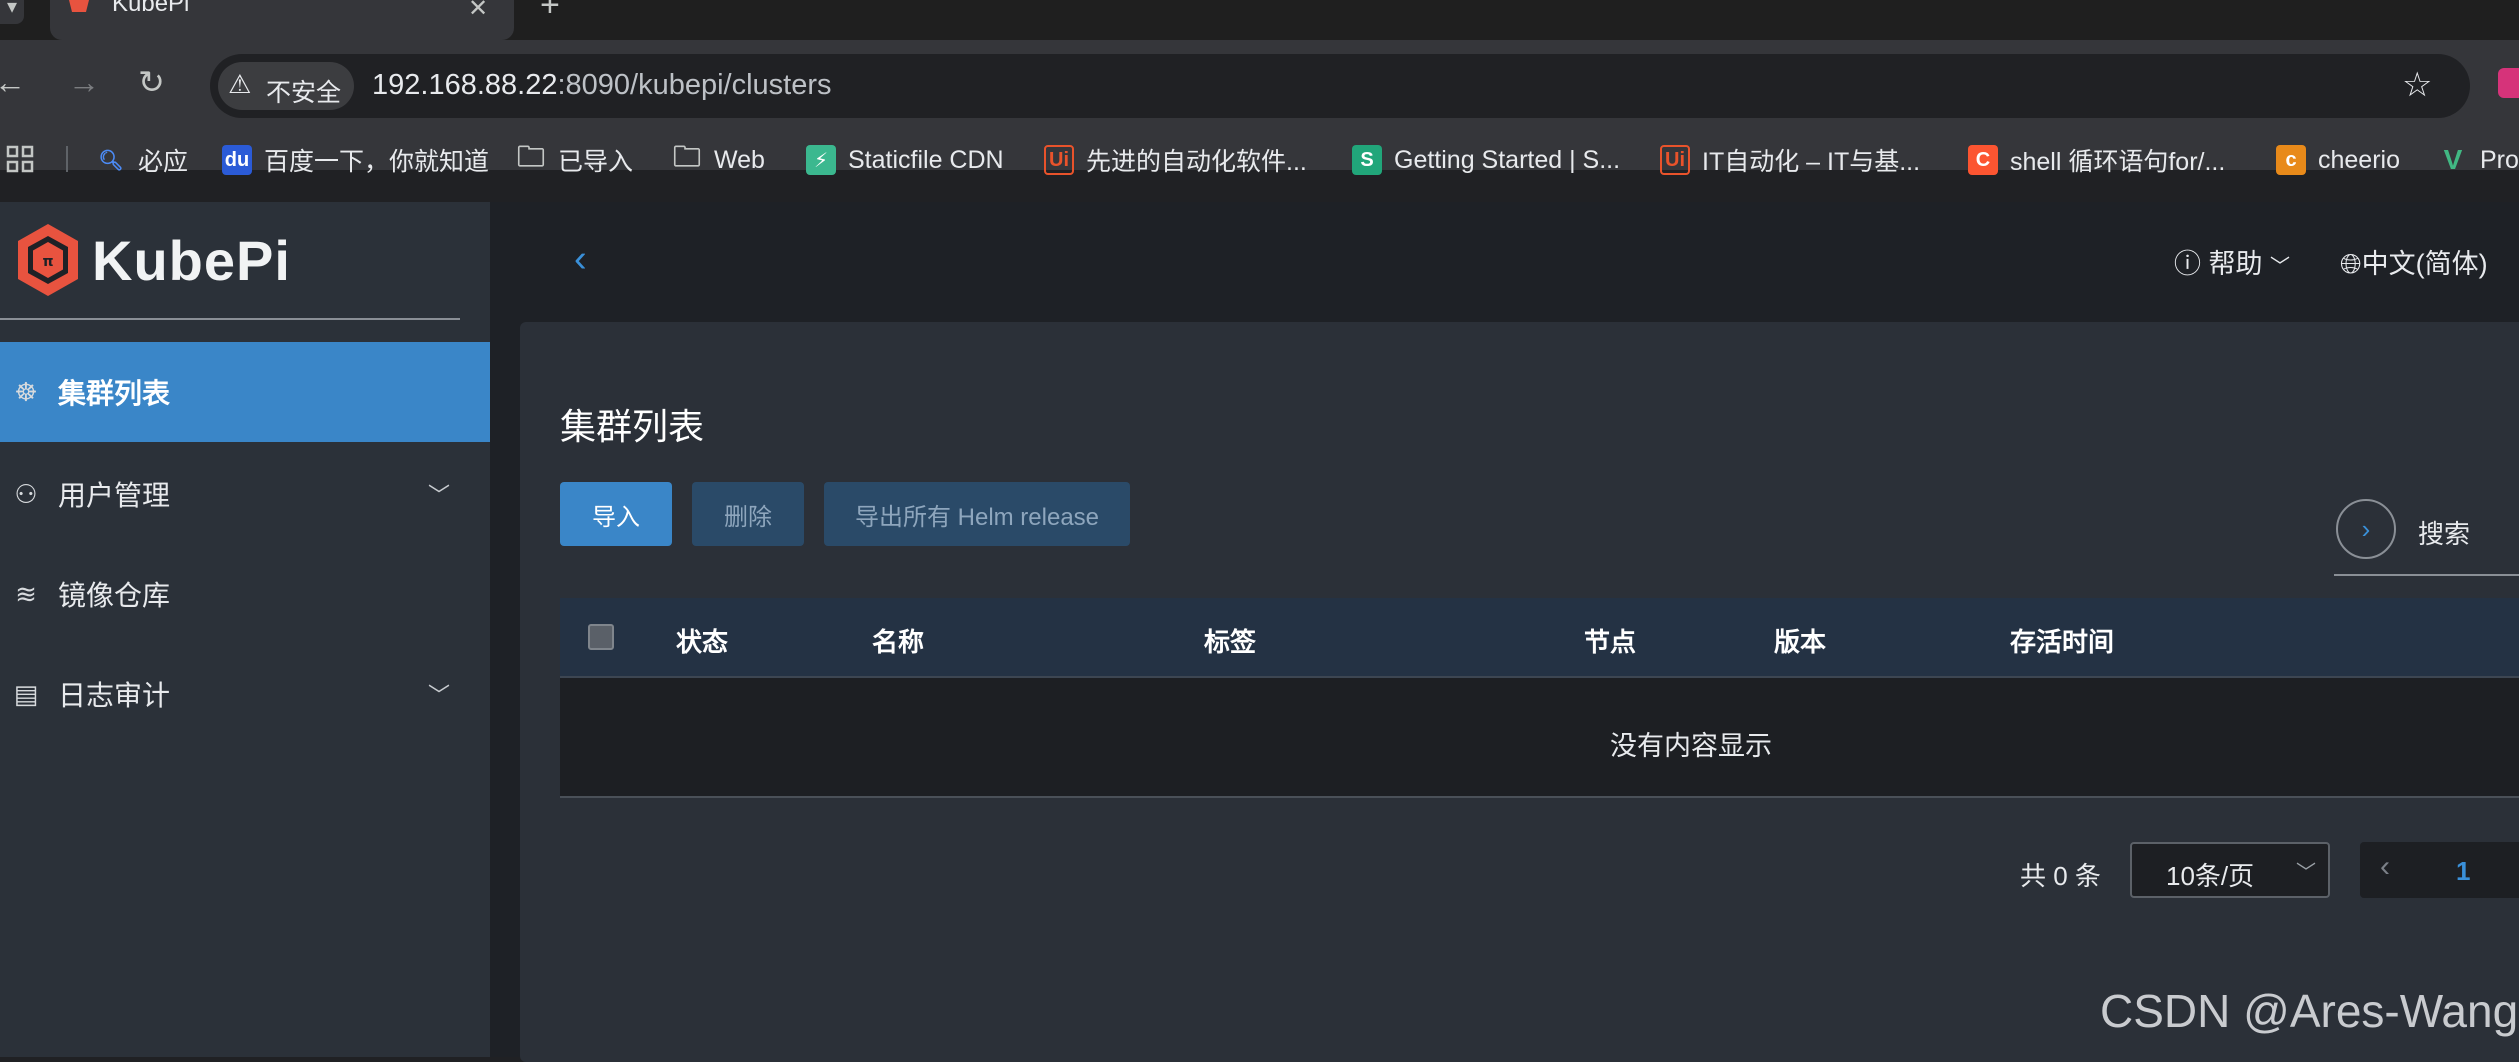 This screenshot has height=1062, width=2519. I want to click on sidebar-item-audit: ▤ 日志审计 ﹀, so click(245, 694).